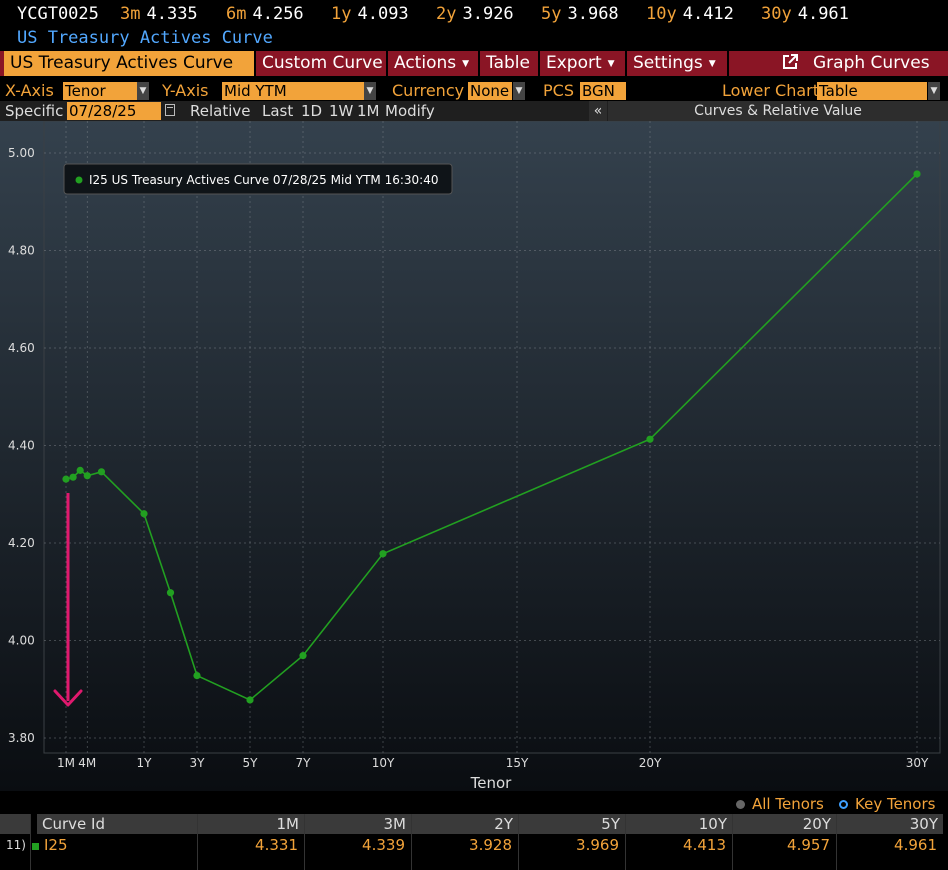 The height and width of the screenshot is (870, 948). What do you see at coordinates (383, 763) in the screenshot?
I see `x-tick-label: 10Y` at bounding box center [383, 763].